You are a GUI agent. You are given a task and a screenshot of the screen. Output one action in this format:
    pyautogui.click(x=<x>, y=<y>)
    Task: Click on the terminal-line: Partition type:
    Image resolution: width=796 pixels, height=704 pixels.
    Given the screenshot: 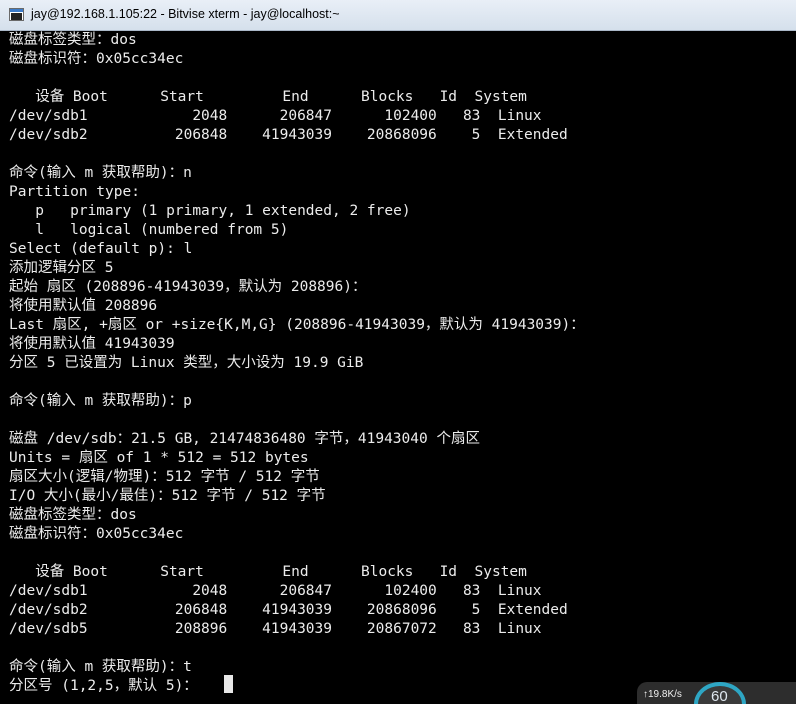 What is the action you would take?
    pyautogui.click(x=74, y=192)
    